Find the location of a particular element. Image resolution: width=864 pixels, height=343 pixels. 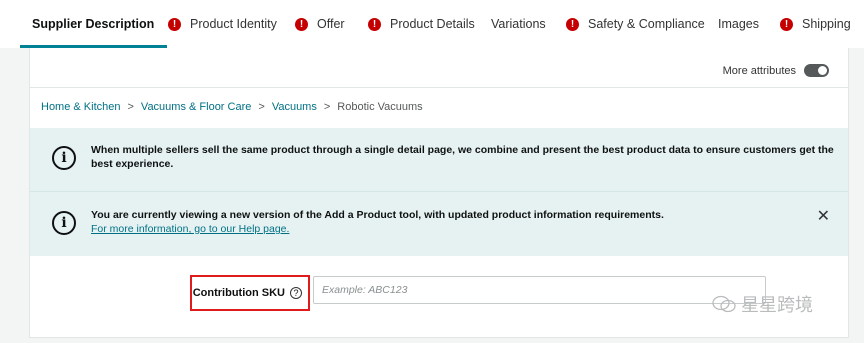

tab-label: Variations is located at coordinates (518, 24).